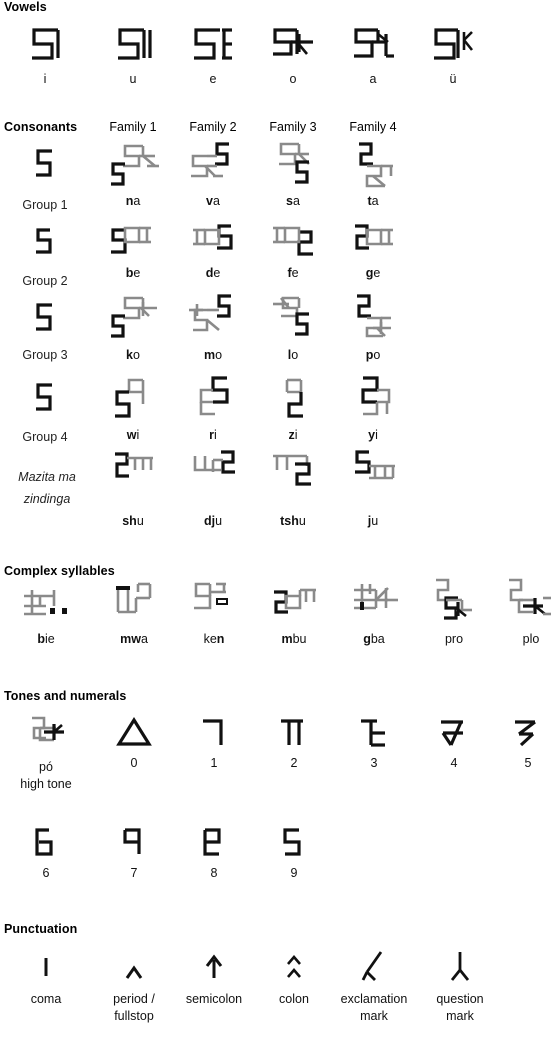 The image size is (553, 1042). Describe the element at coordinates (373, 355) in the screenshot. I see `consonant-label-po: po` at that location.